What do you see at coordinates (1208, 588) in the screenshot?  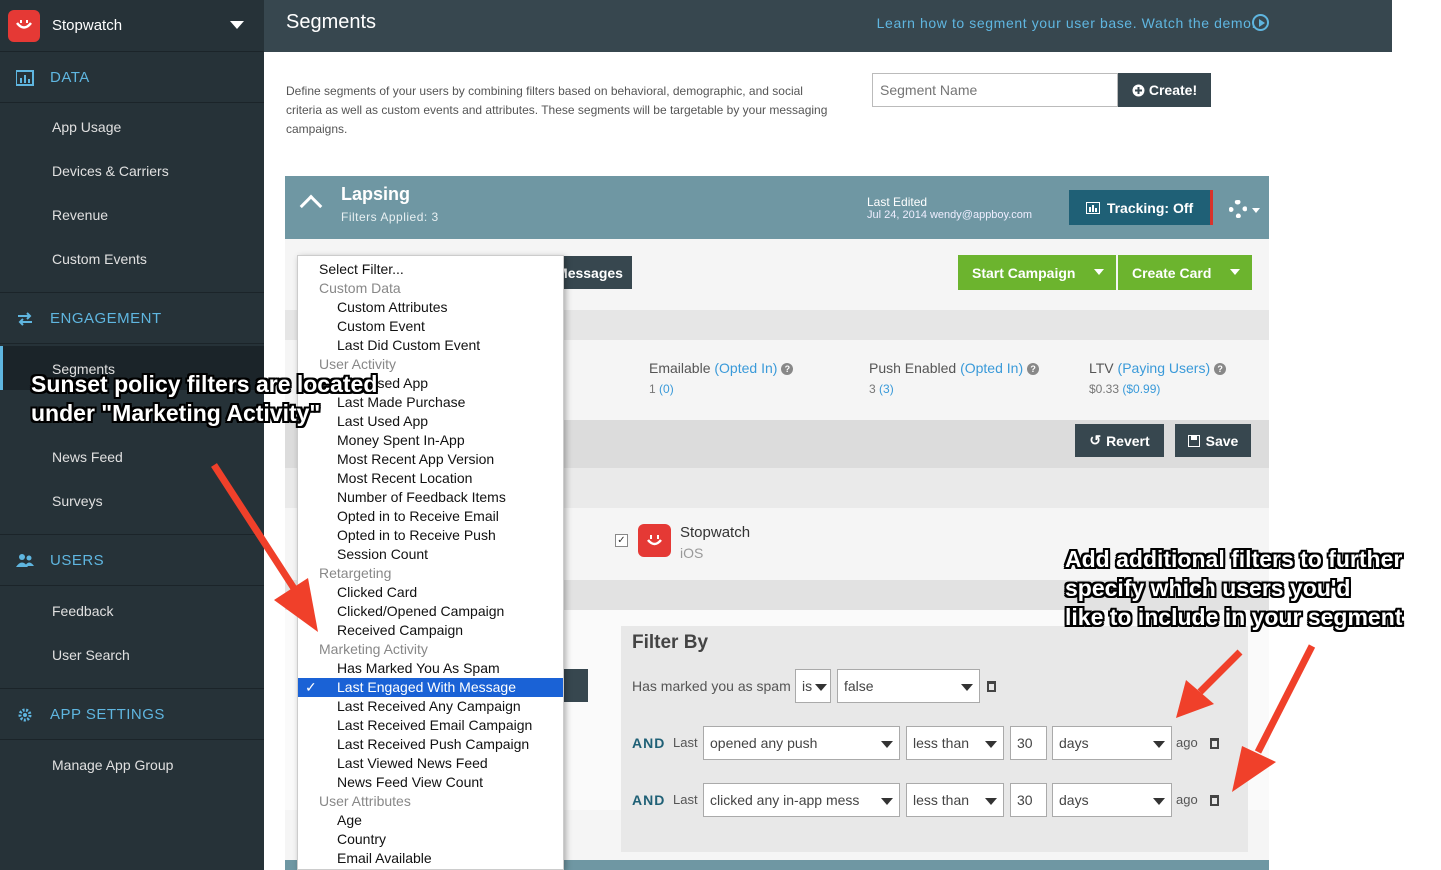 I see `annotation-line: specify which users you'd` at bounding box center [1208, 588].